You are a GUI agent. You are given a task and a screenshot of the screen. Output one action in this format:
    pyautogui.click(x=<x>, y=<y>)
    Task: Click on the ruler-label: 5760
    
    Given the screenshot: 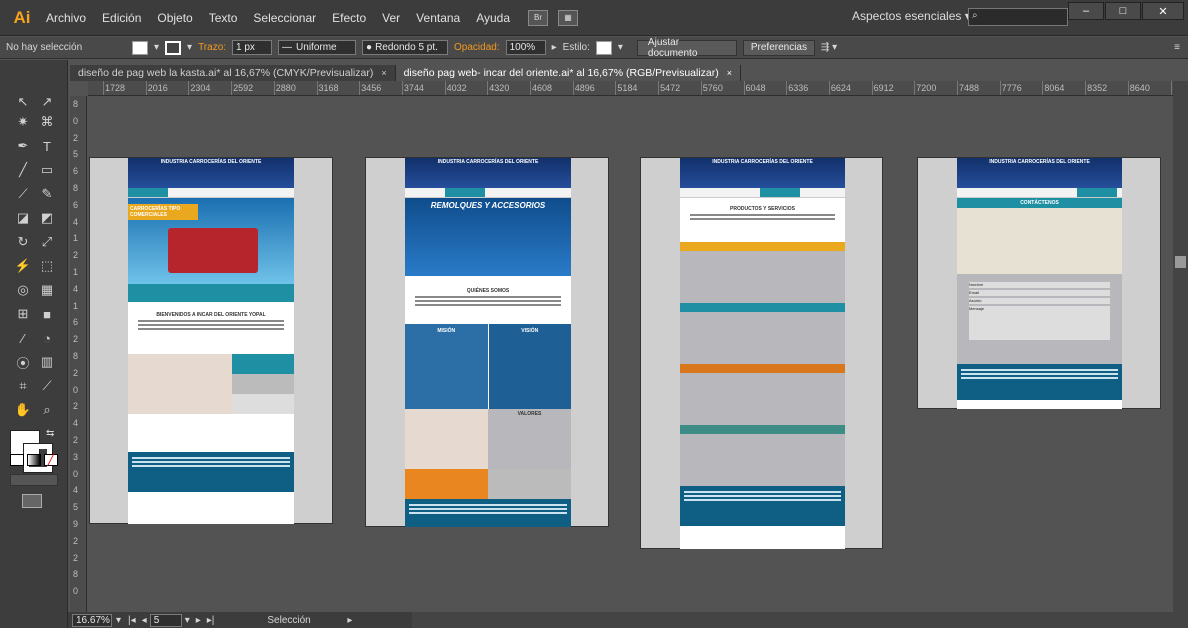 What is the action you would take?
    pyautogui.click(x=712, y=88)
    